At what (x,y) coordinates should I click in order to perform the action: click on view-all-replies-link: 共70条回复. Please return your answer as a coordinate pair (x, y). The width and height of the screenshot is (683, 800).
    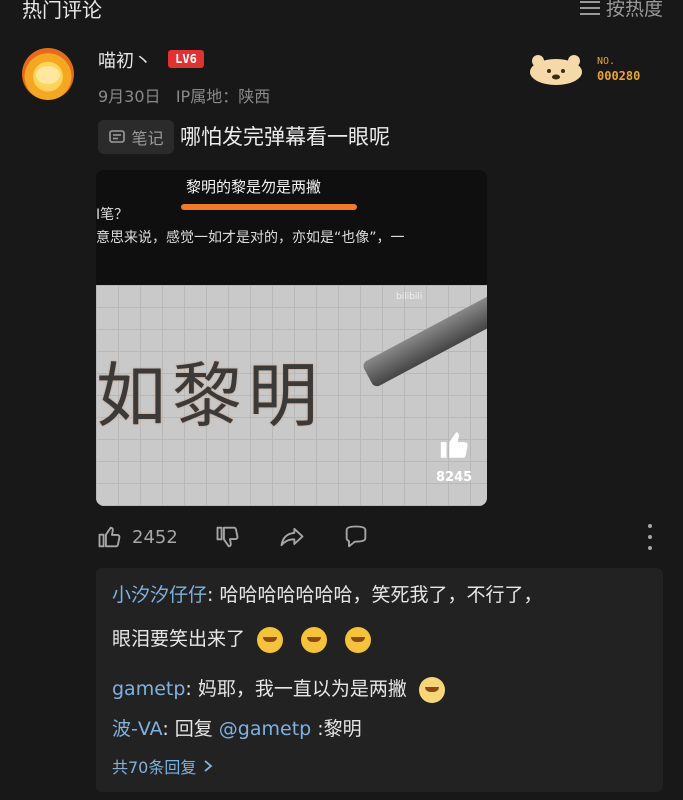
    Looking at the image, I should click on (163, 766).